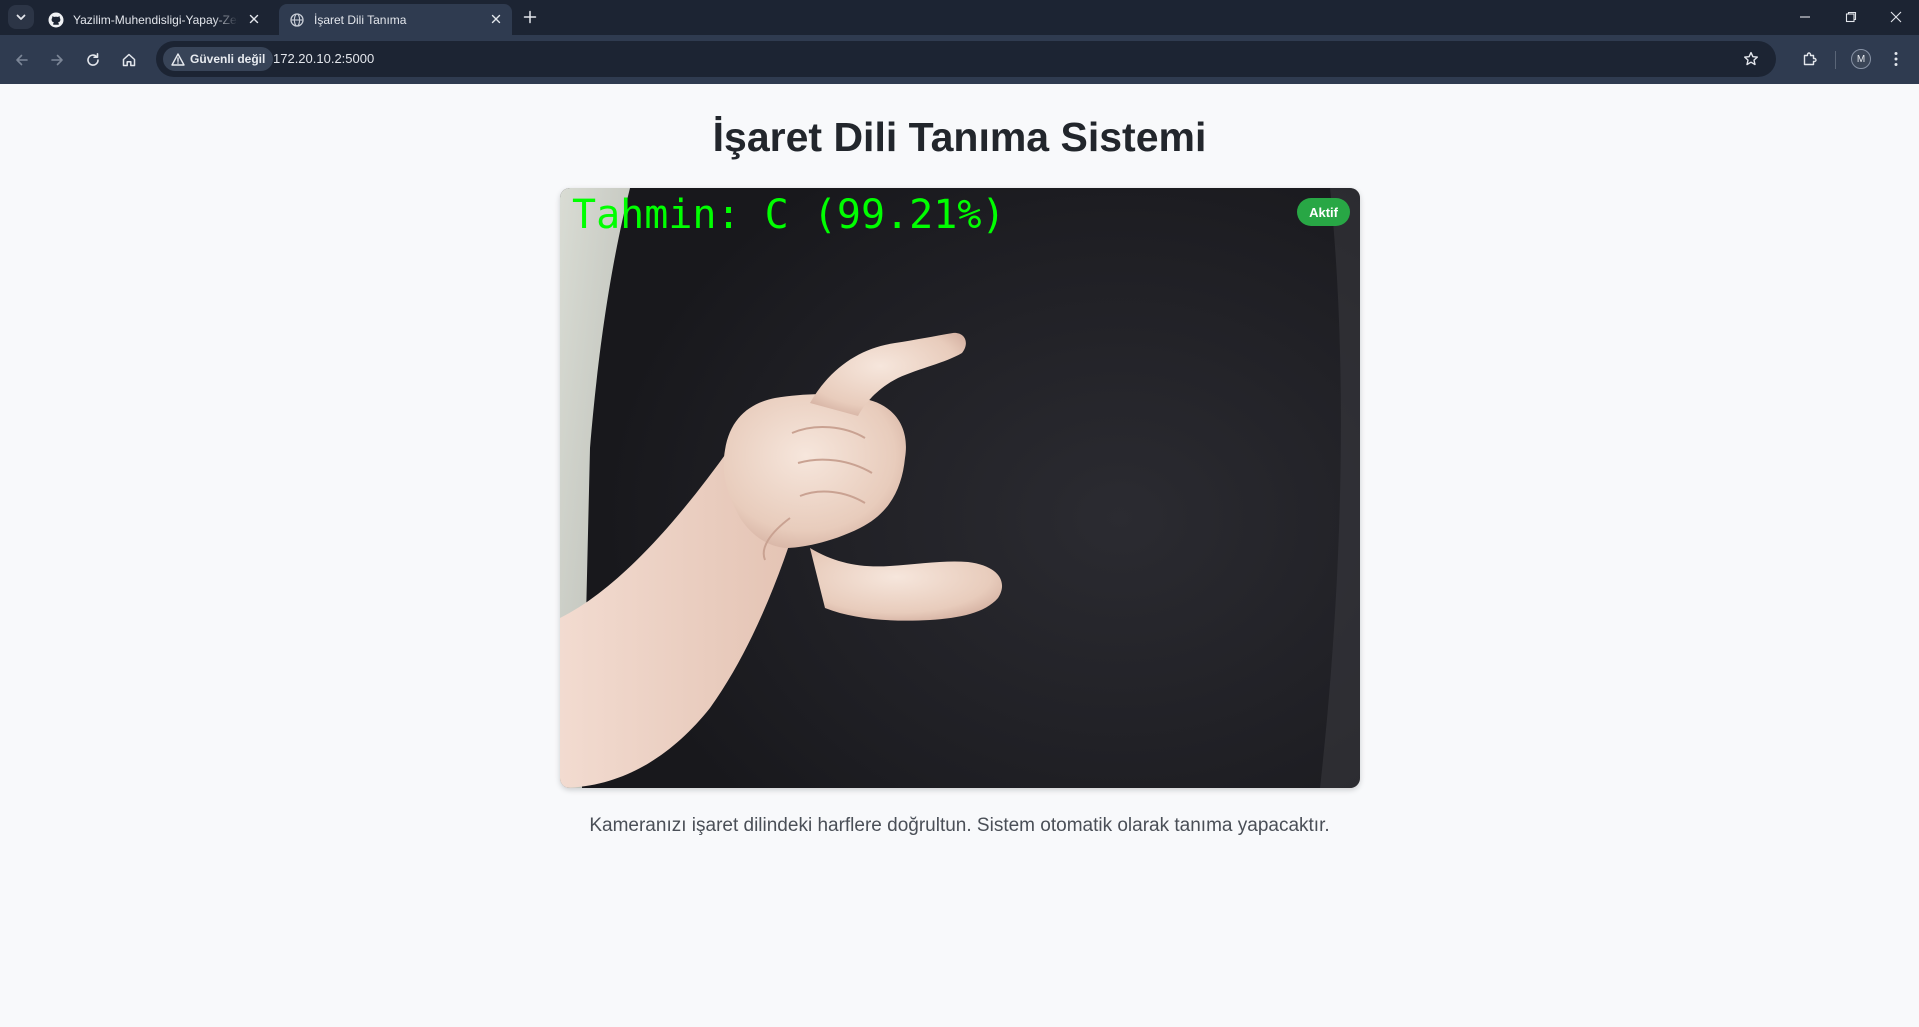  I want to click on browser-toolbar: Güvenli değil 172.20.10.2:5000 M, so click(959, 59).